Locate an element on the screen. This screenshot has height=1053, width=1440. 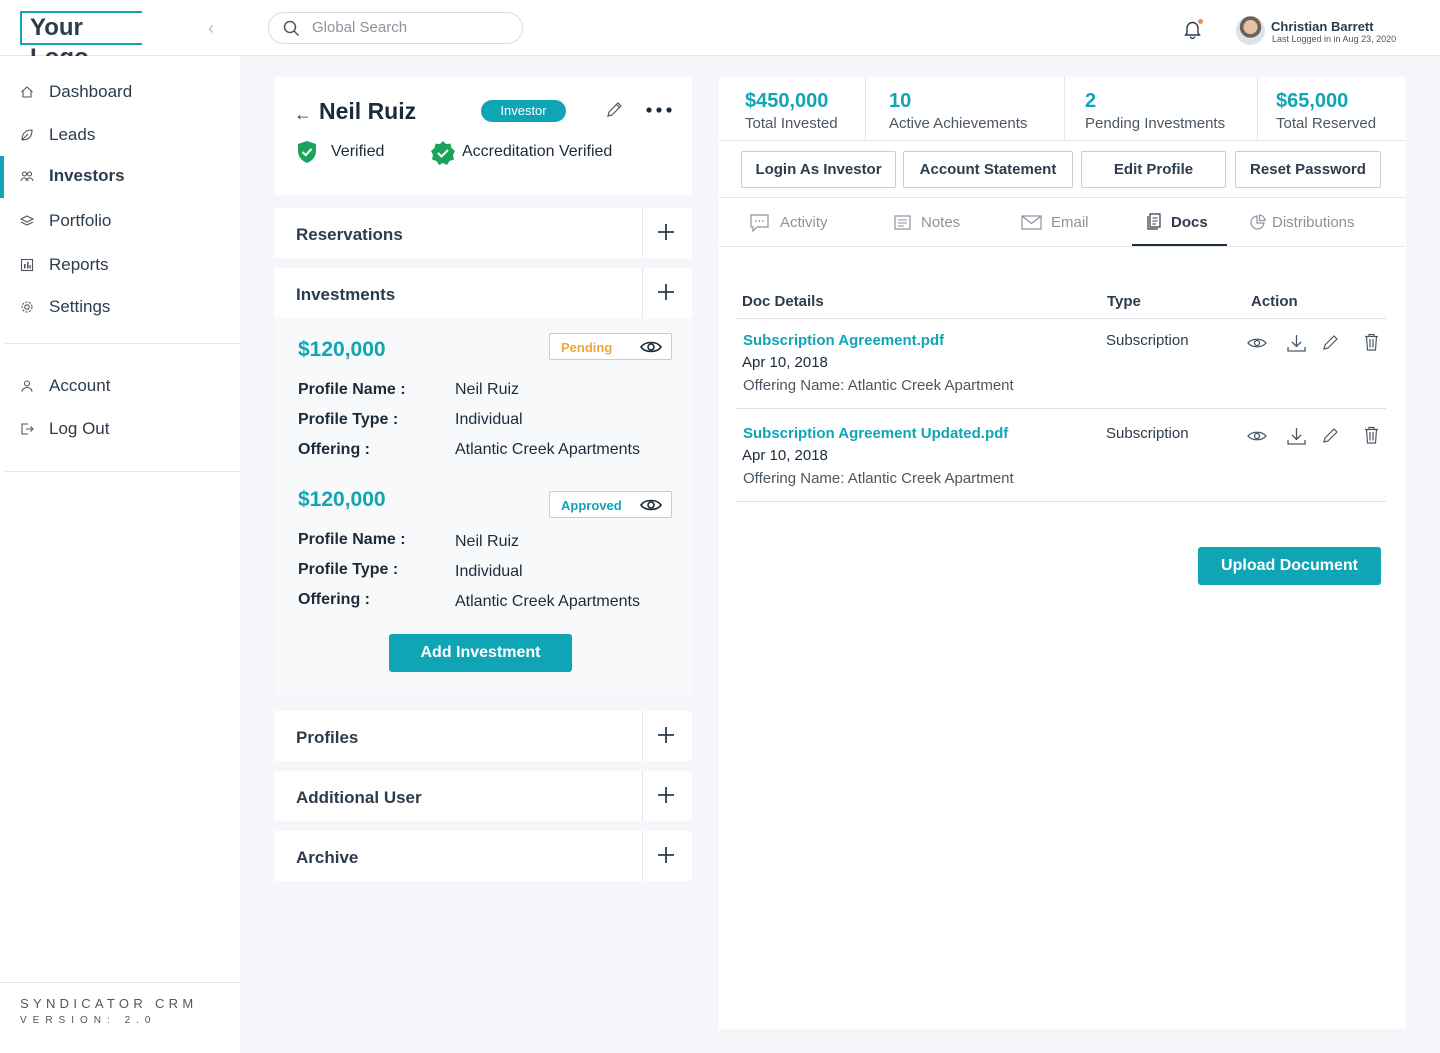
profile-name-value: Neil Ruiz is located at coordinates (487, 389).